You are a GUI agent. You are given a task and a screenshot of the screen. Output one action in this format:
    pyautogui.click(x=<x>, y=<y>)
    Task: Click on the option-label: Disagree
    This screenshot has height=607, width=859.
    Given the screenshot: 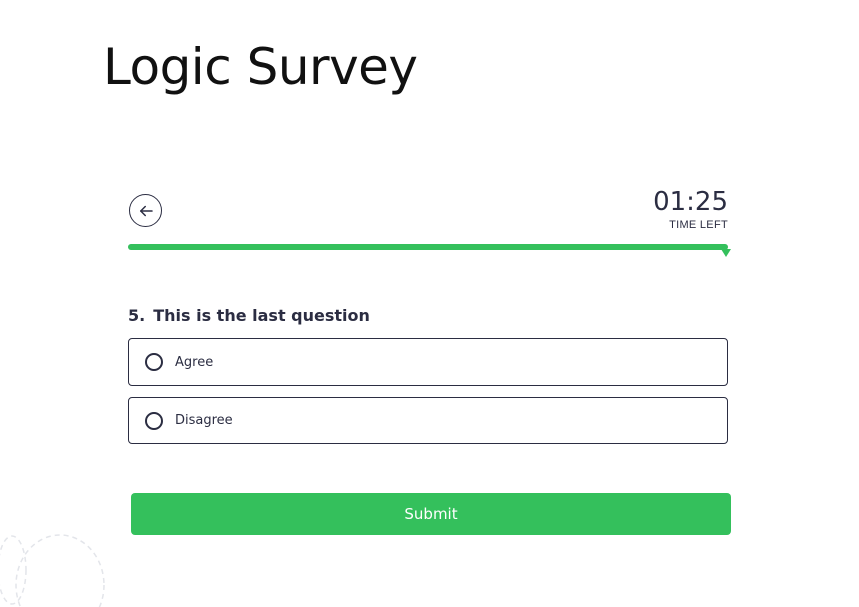 What is the action you would take?
    pyautogui.click(x=204, y=420)
    